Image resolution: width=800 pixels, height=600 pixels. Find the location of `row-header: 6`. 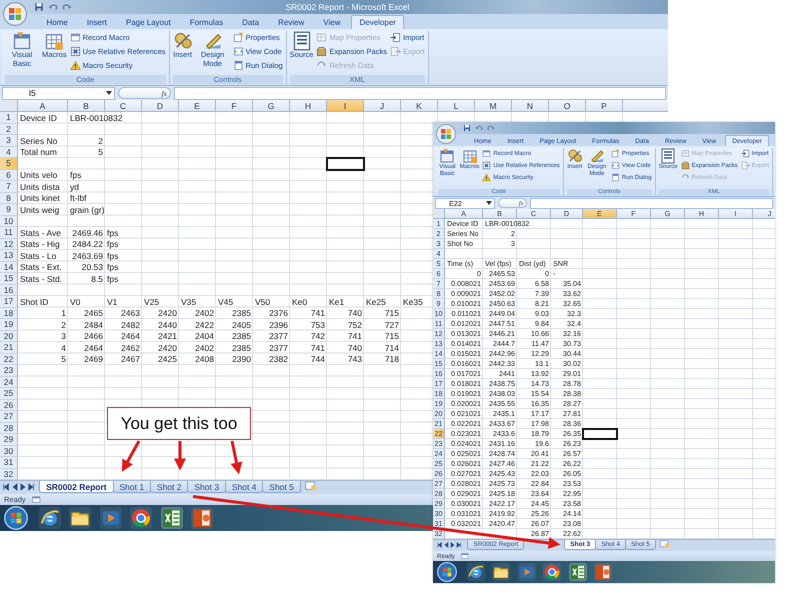

row-header: 6 is located at coordinates (9, 175).